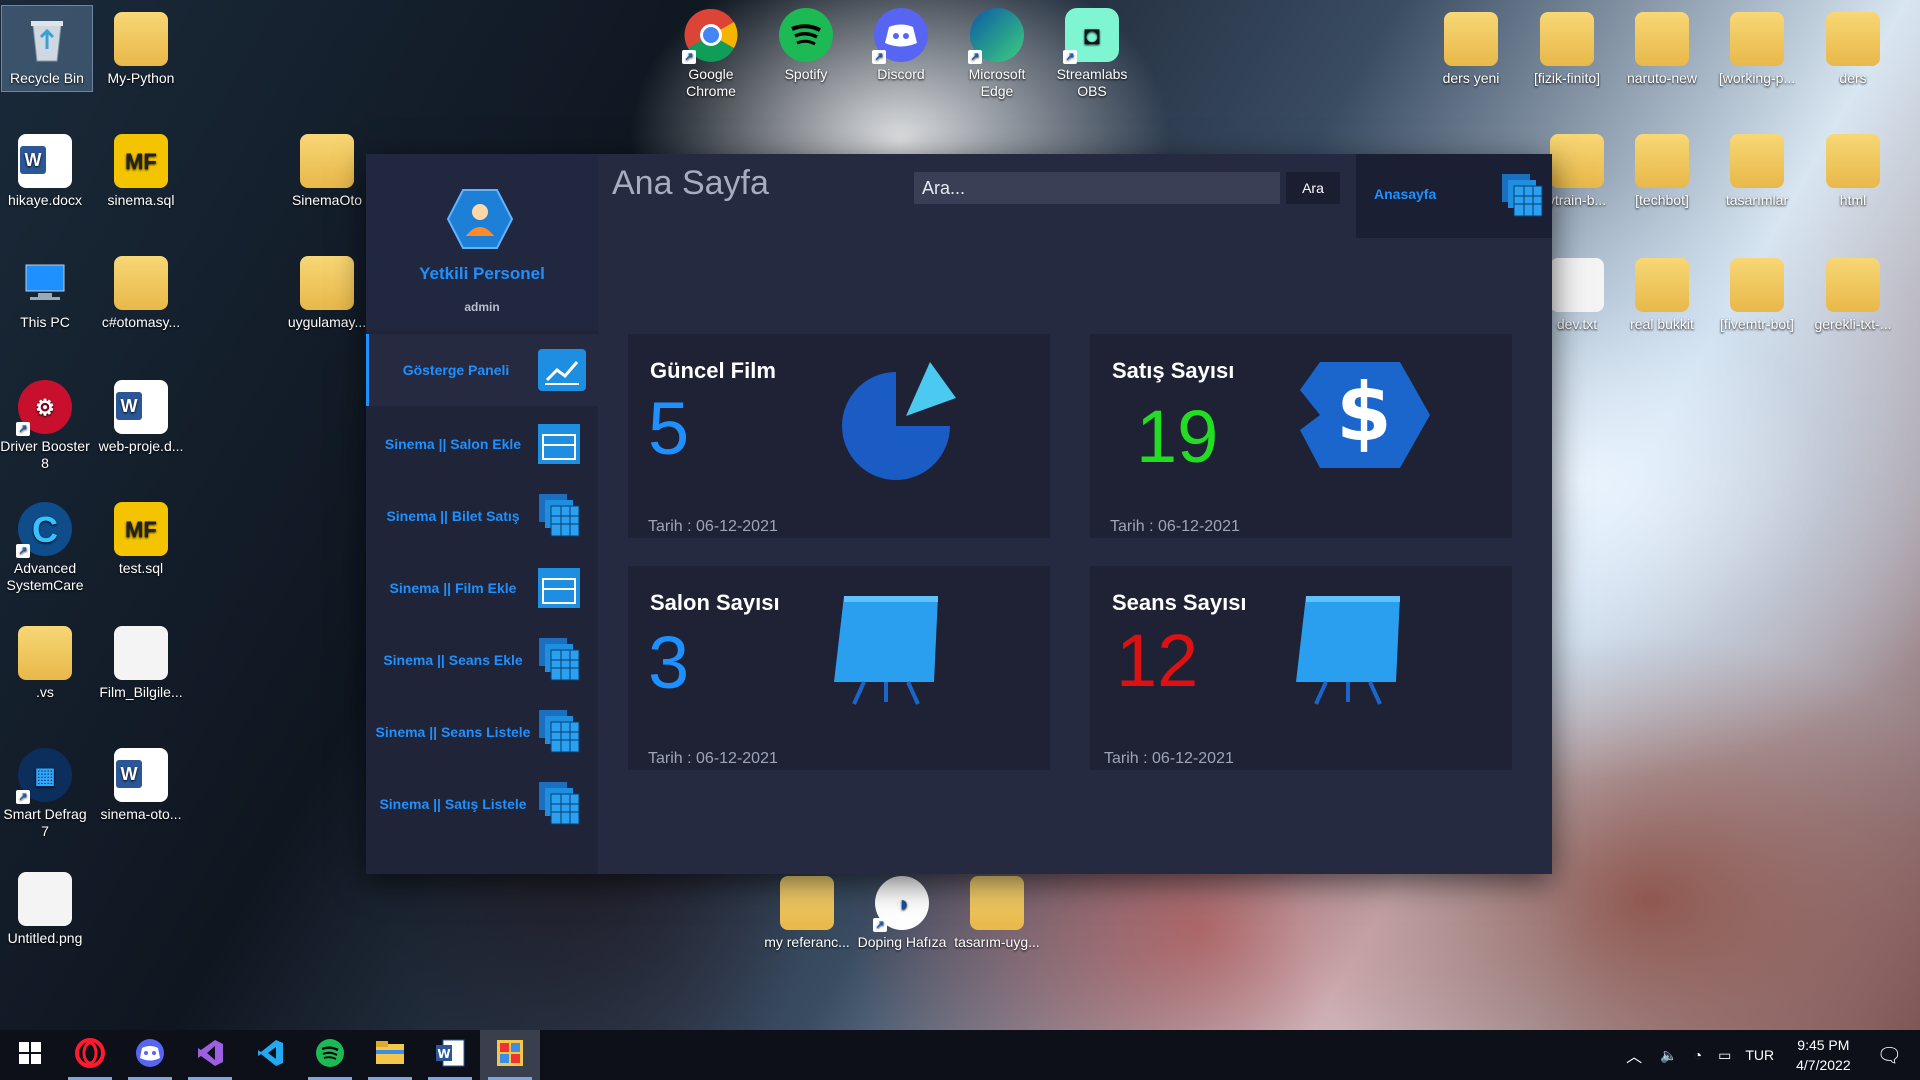 The image size is (1920, 1080). What do you see at coordinates (1567, 49) in the screenshot?
I see `desktop-icon-fizik-finito: [fizik-finito]` at bounding box center [1567, 49].